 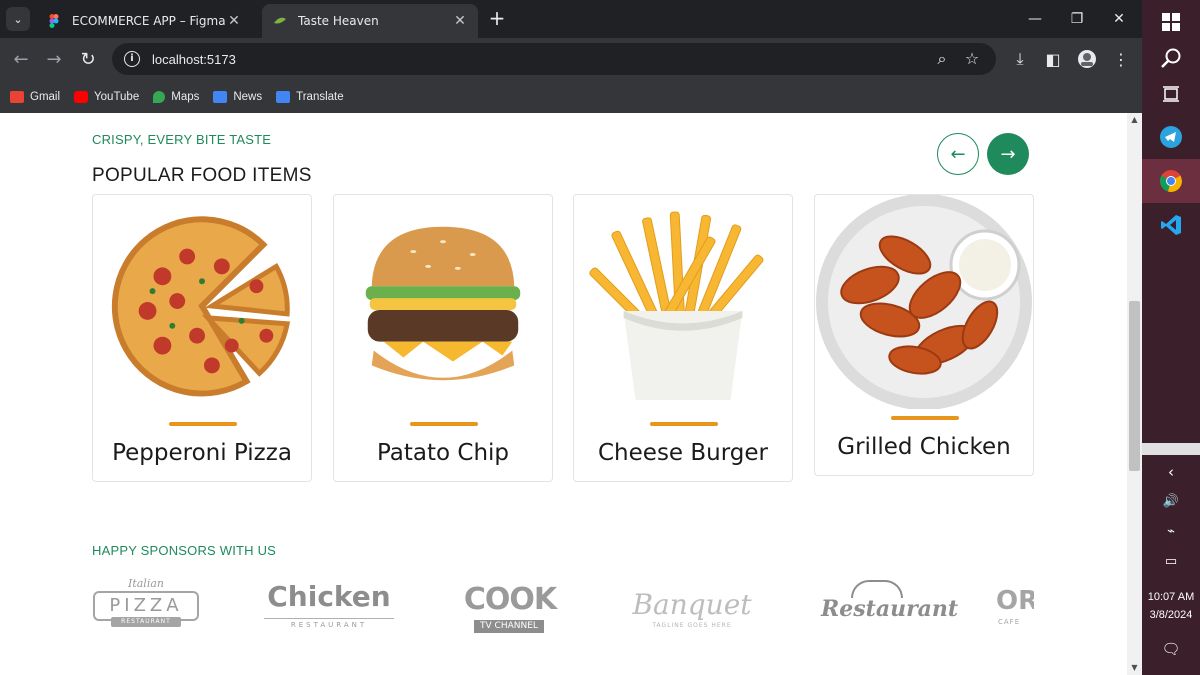 What do you see at coordinates (1014, 606) in the screenshot?
I see `sponsor-logo: OR CAFE` at bounding box center [1014, 606].